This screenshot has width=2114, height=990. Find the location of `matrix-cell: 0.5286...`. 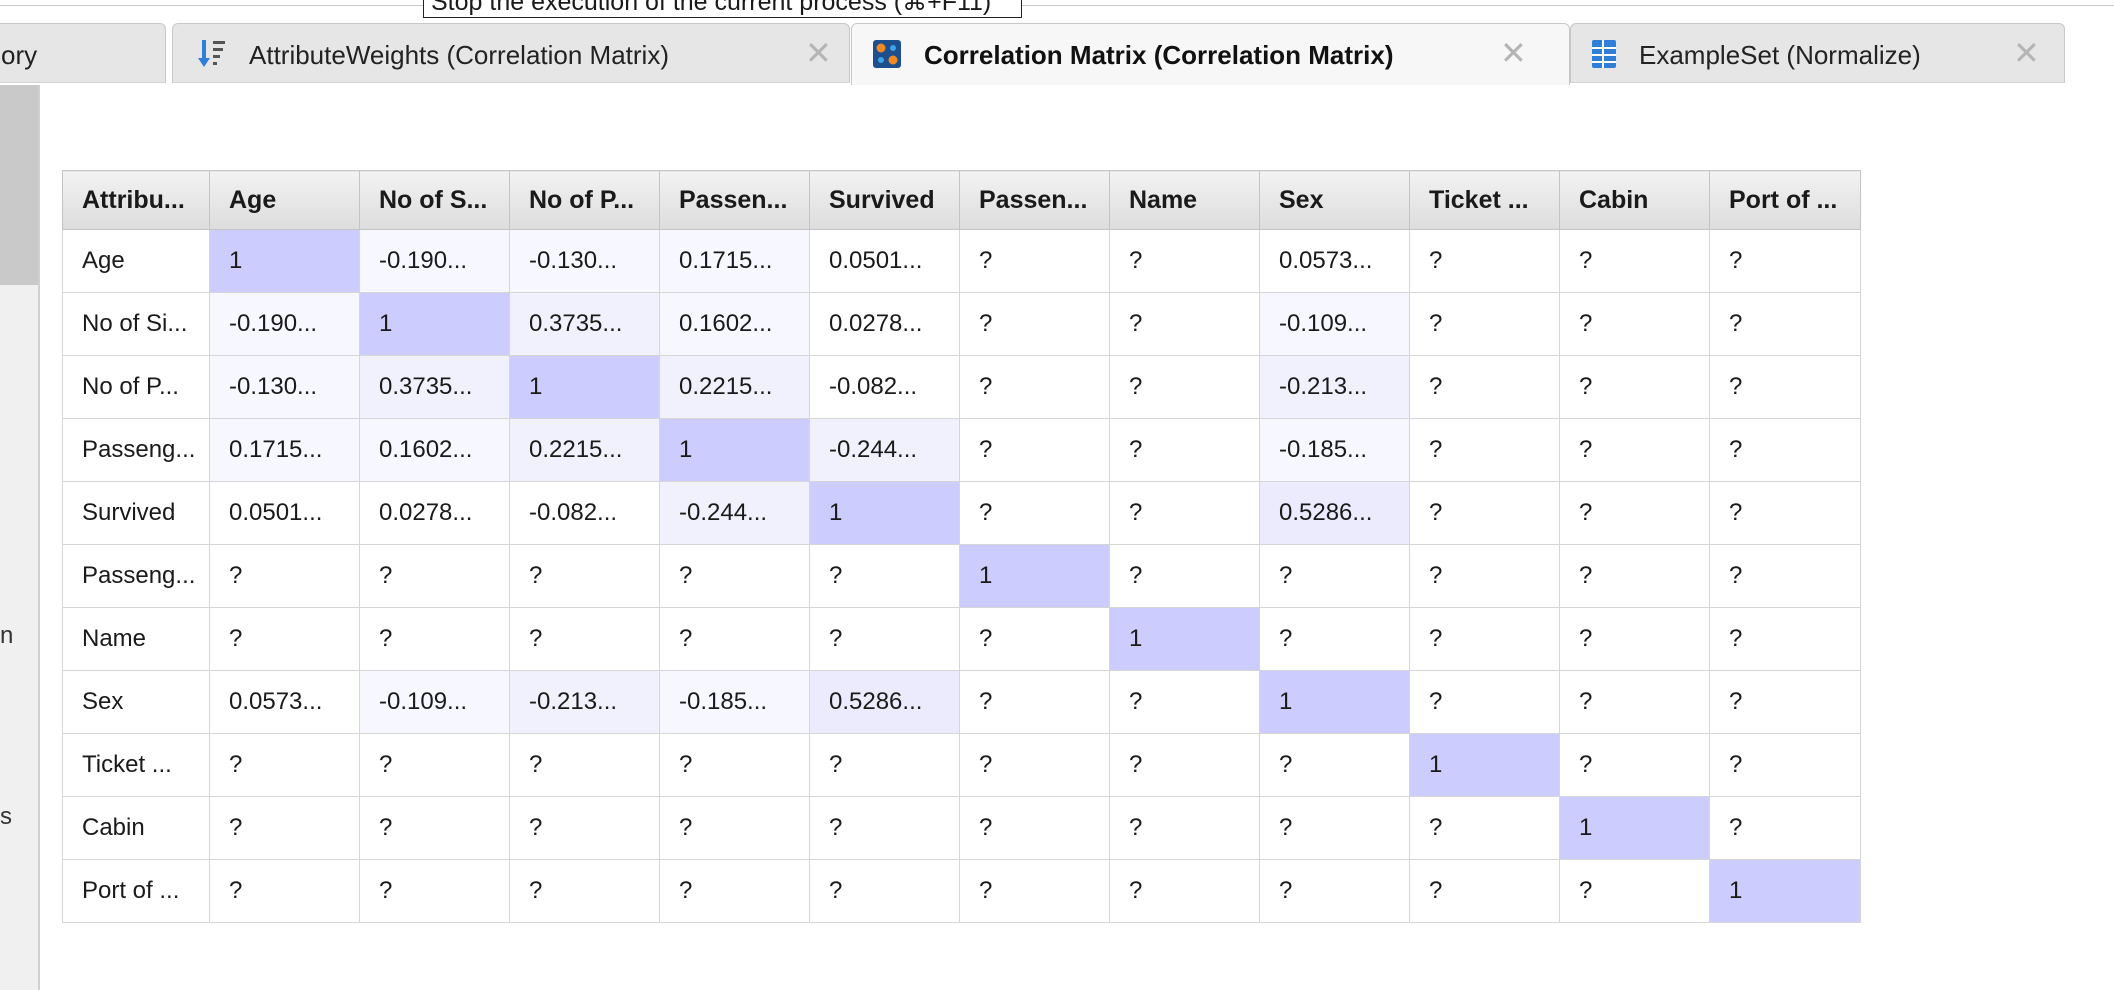

matrix-cell: 0.5286... is located at coordinates (1334, 513).